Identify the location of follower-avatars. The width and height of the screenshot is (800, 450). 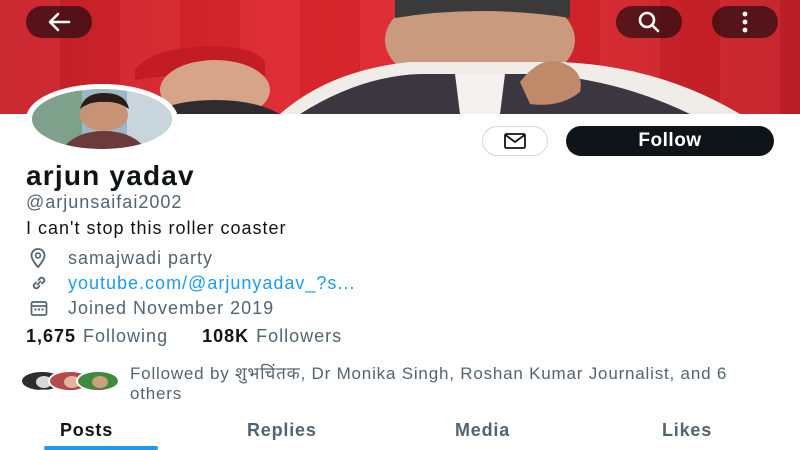
(70, 381).